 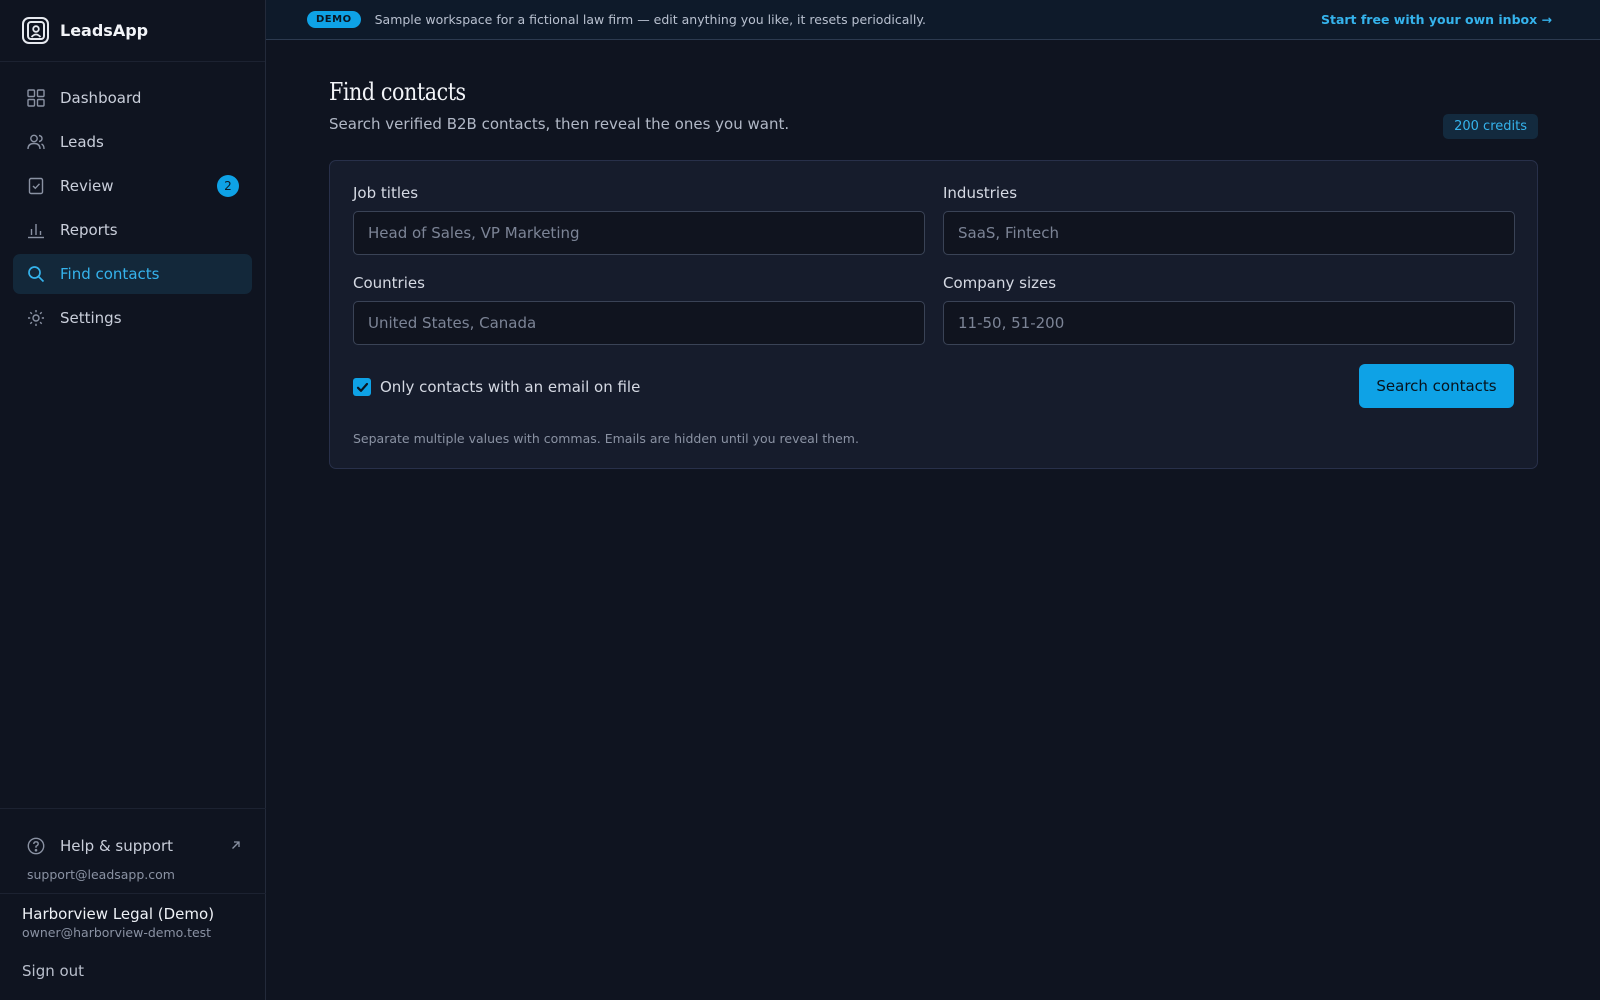 I want to click on search-icon, so click(x=36, y=274).